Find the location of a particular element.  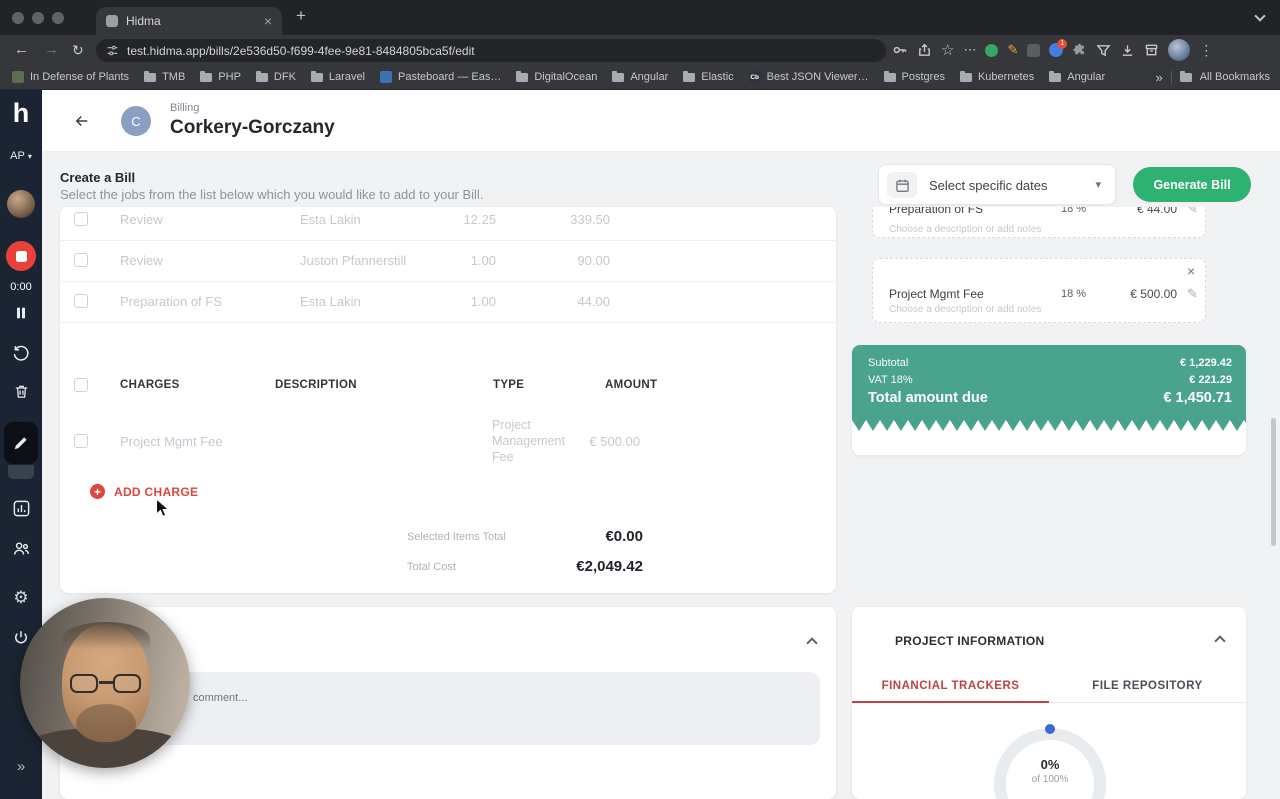

ext-green-icon is located at coordinates (992, 50).